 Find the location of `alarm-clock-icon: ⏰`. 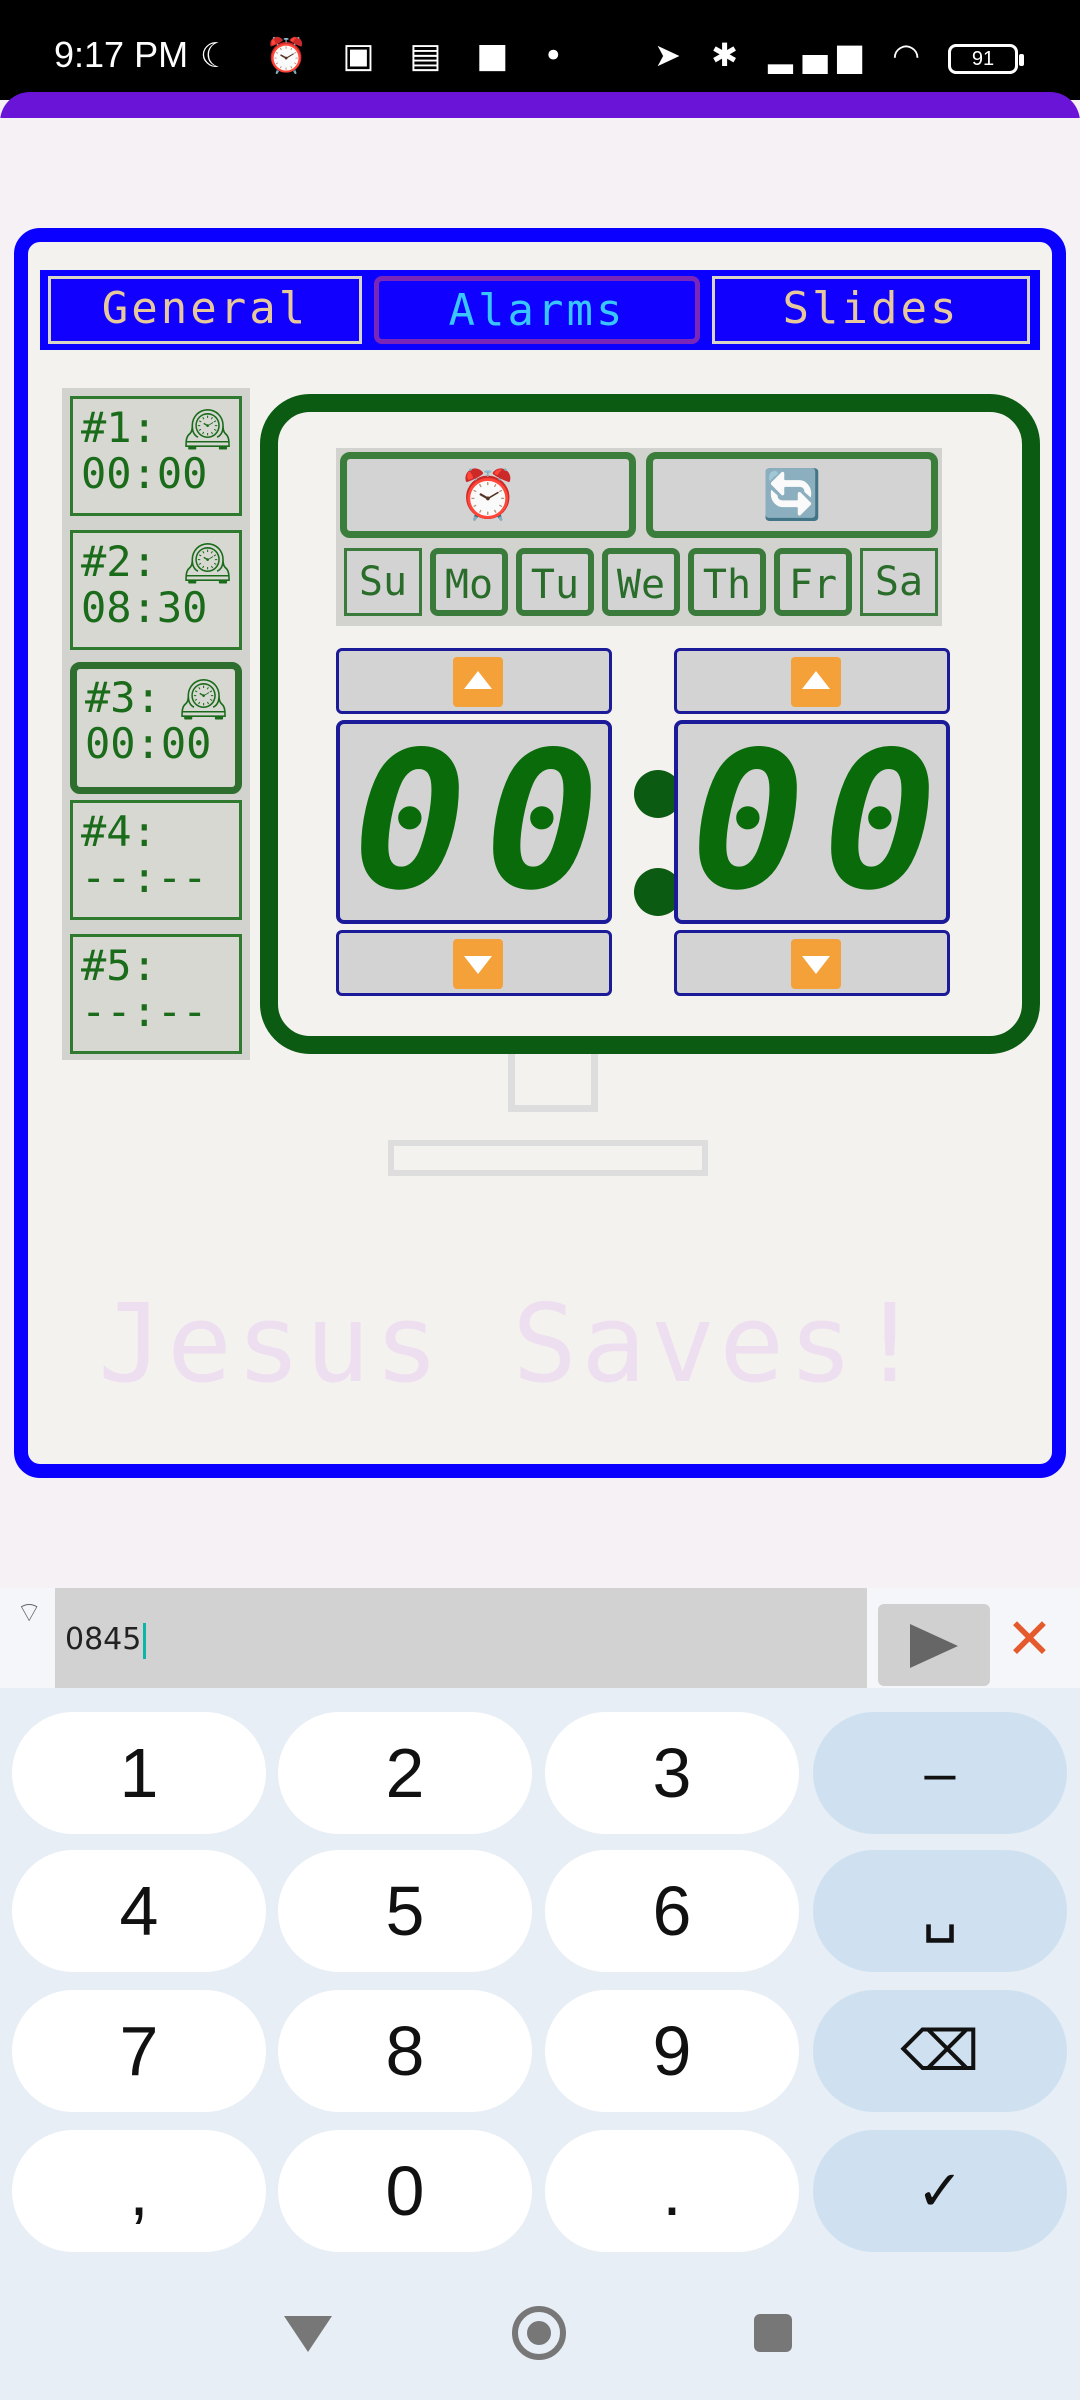

alarm-clock-icon: ⏰ is located at coordinates (488, 495).